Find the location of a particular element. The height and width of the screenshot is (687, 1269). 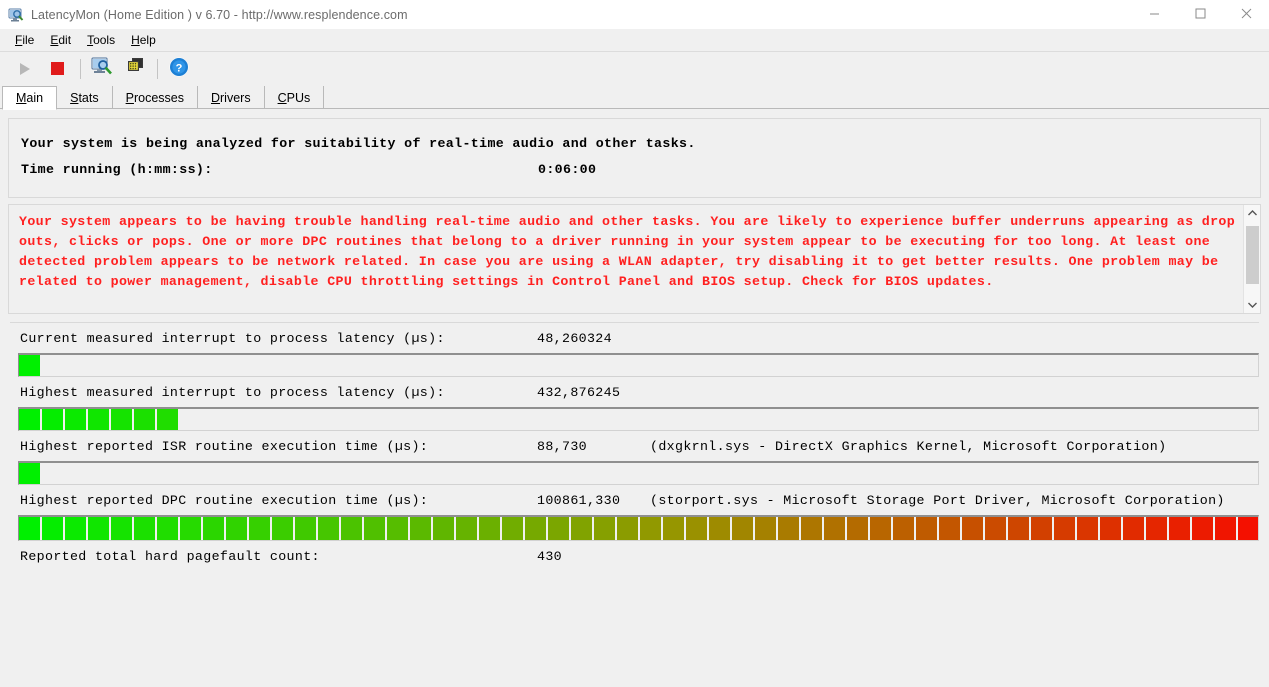

menu-file-rest: ile is located at coordinates (28, 40).